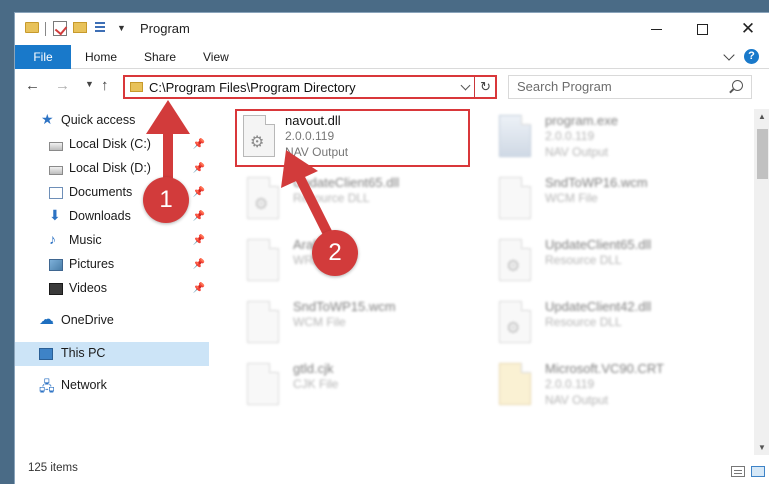  I want to click on step-1-badge: 1, so click(166, 200).